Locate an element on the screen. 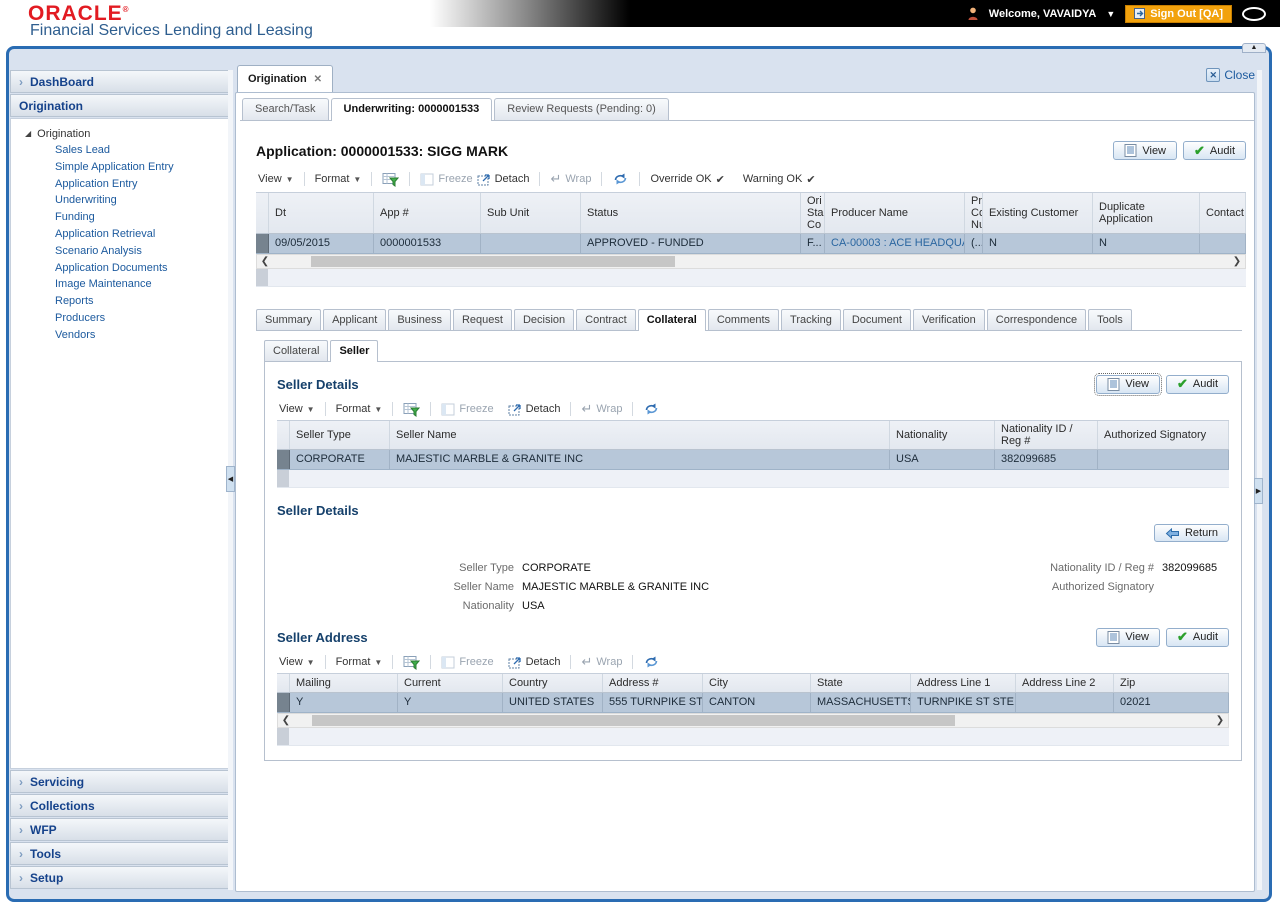 The image size is (1280, 906). tab-business: Business is located at coordinates (419, 319).